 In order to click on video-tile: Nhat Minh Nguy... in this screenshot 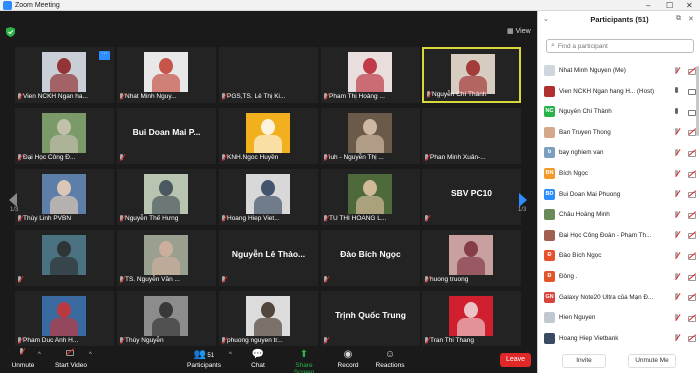, I will do `click(166, 75)`.